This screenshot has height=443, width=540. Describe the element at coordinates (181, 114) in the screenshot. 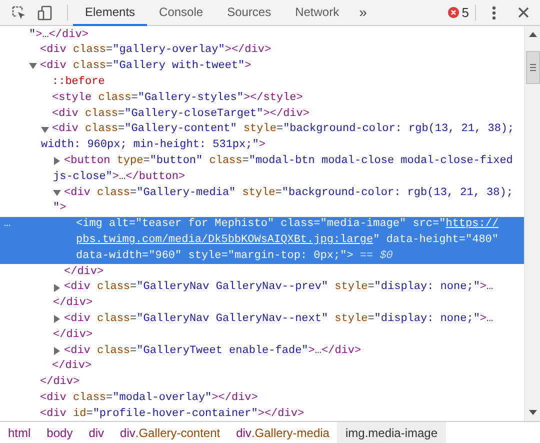

I see `code-line: <div class="Gallery-closeTarget"></div>` at that location.